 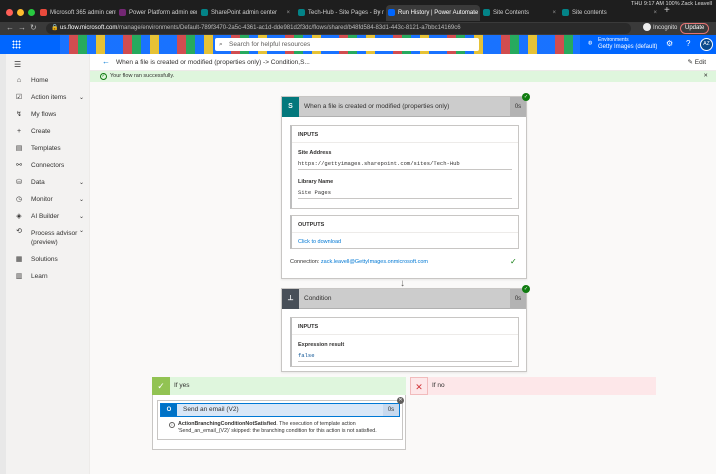 I want to click on browser-tab: SharePoint admin center ×, so click(x=246, y=13).